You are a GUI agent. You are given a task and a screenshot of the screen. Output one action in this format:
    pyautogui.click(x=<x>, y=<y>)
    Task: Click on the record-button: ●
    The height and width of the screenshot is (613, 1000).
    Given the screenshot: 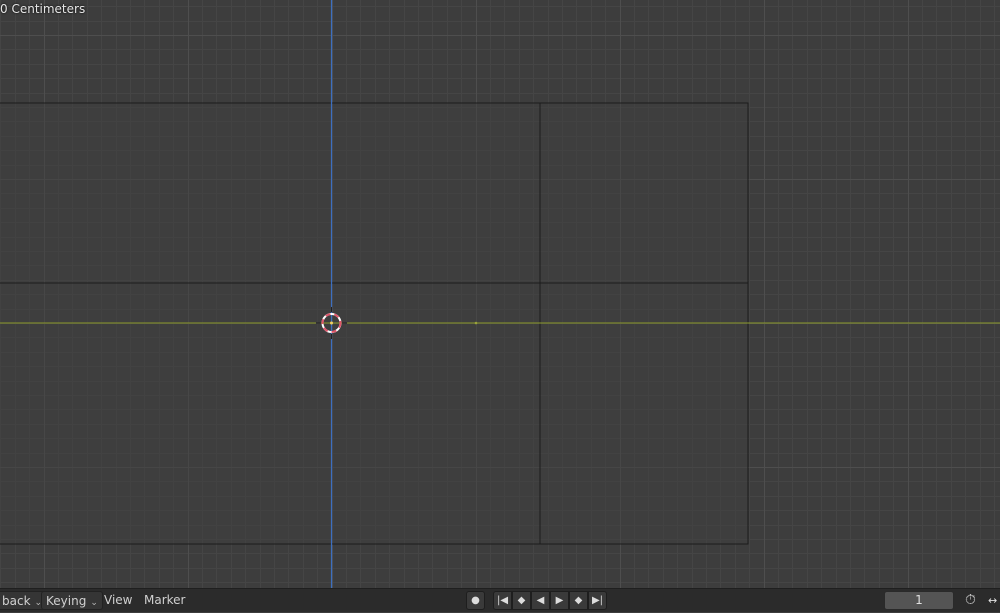 What is the action you would take?
    pyautogui.click(x=475, y=600)
    